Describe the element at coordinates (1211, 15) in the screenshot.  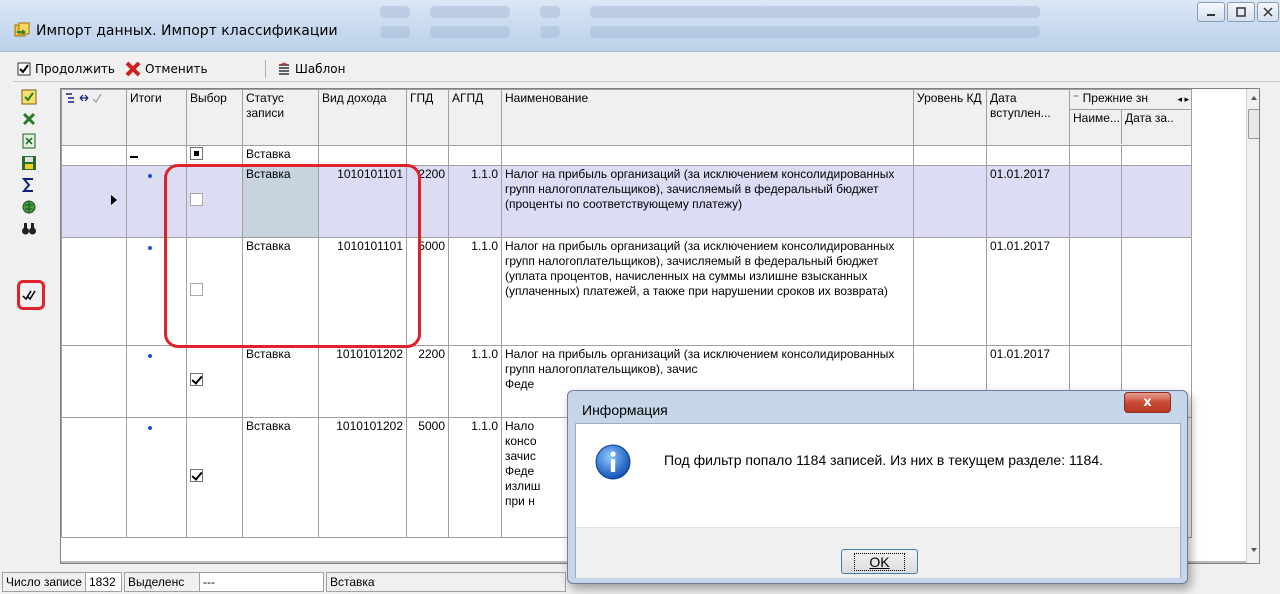
I see `minimize-icon` at that location.